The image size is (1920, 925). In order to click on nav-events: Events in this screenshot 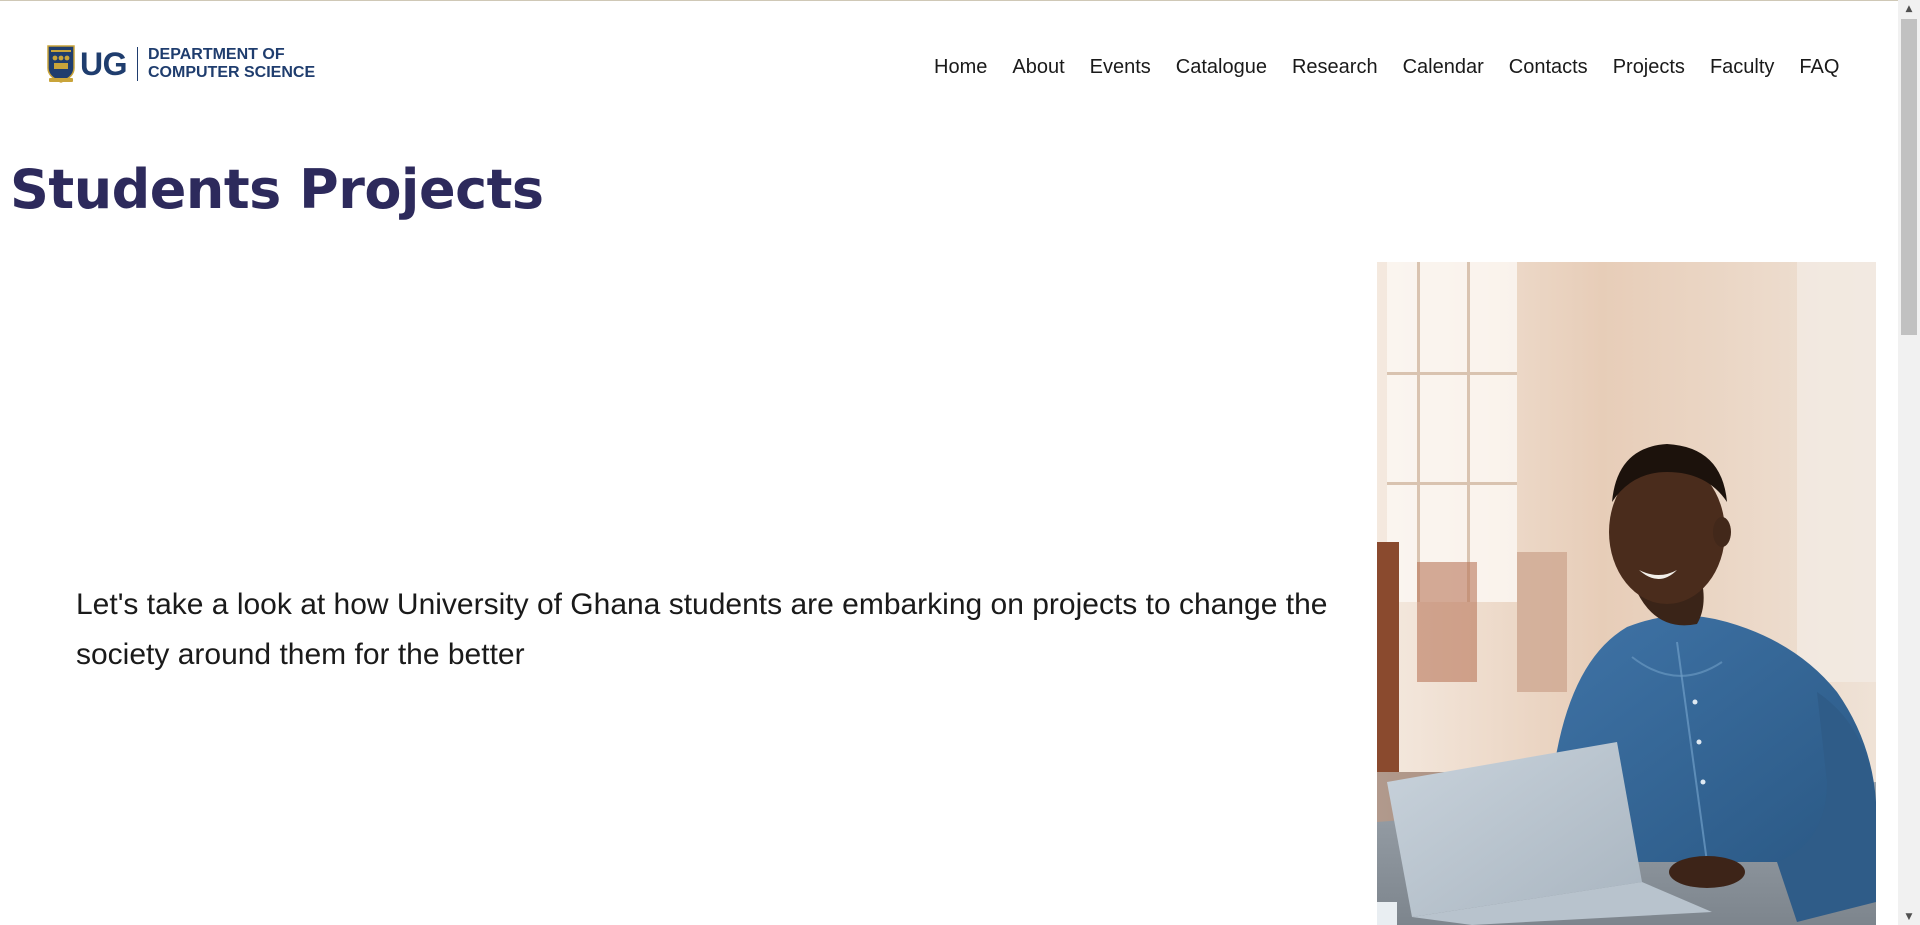, I will do `click(1120, 67)`.